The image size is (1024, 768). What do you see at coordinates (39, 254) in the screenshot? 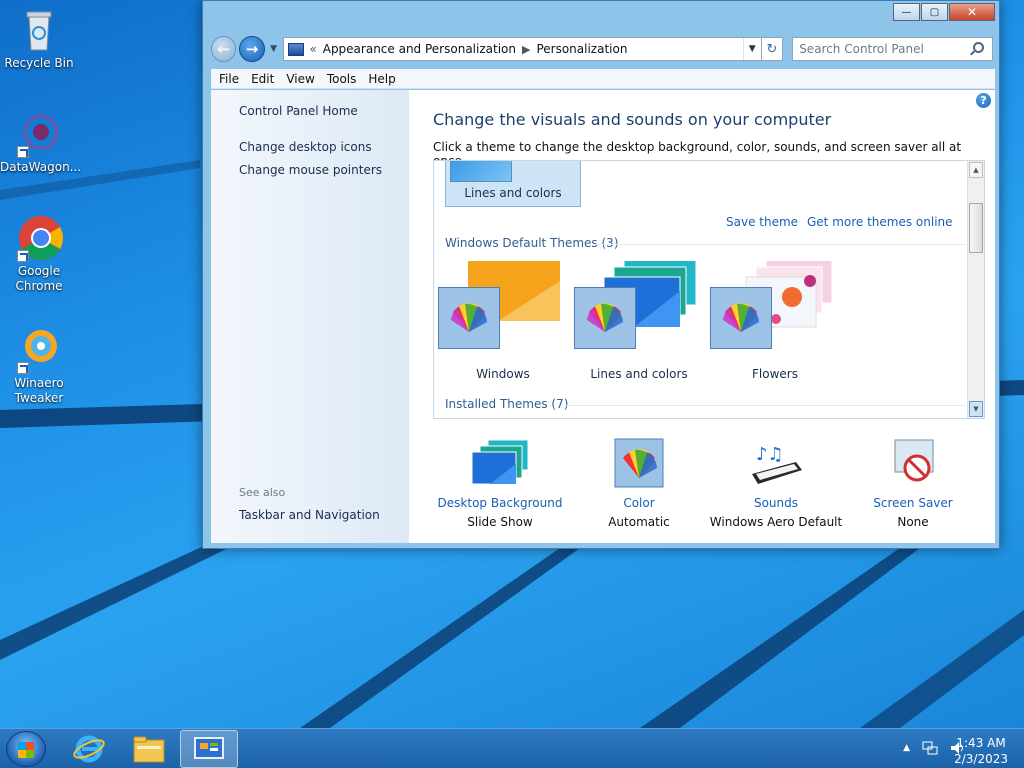
I see `desktop-icon-chrome: Google Chrome` at bounding box center [39, 254].